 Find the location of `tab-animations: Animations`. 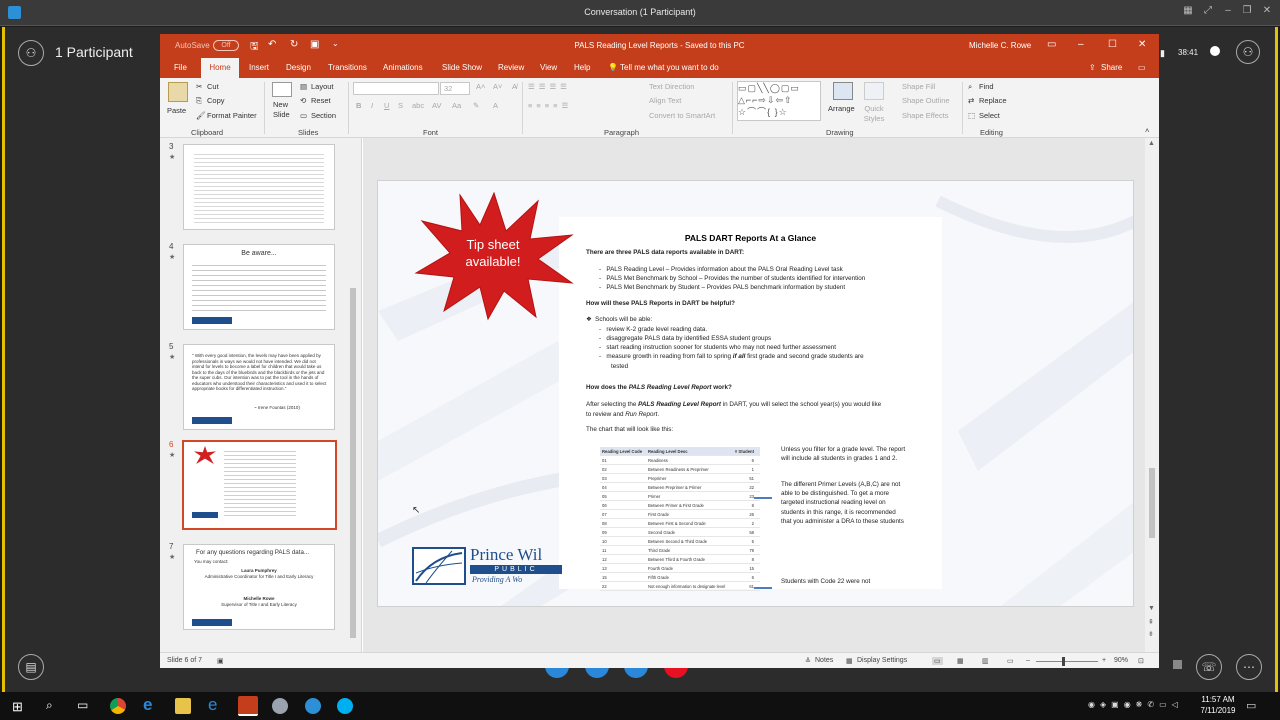

tab-animations: Animations is located at coordinates (403, 67).